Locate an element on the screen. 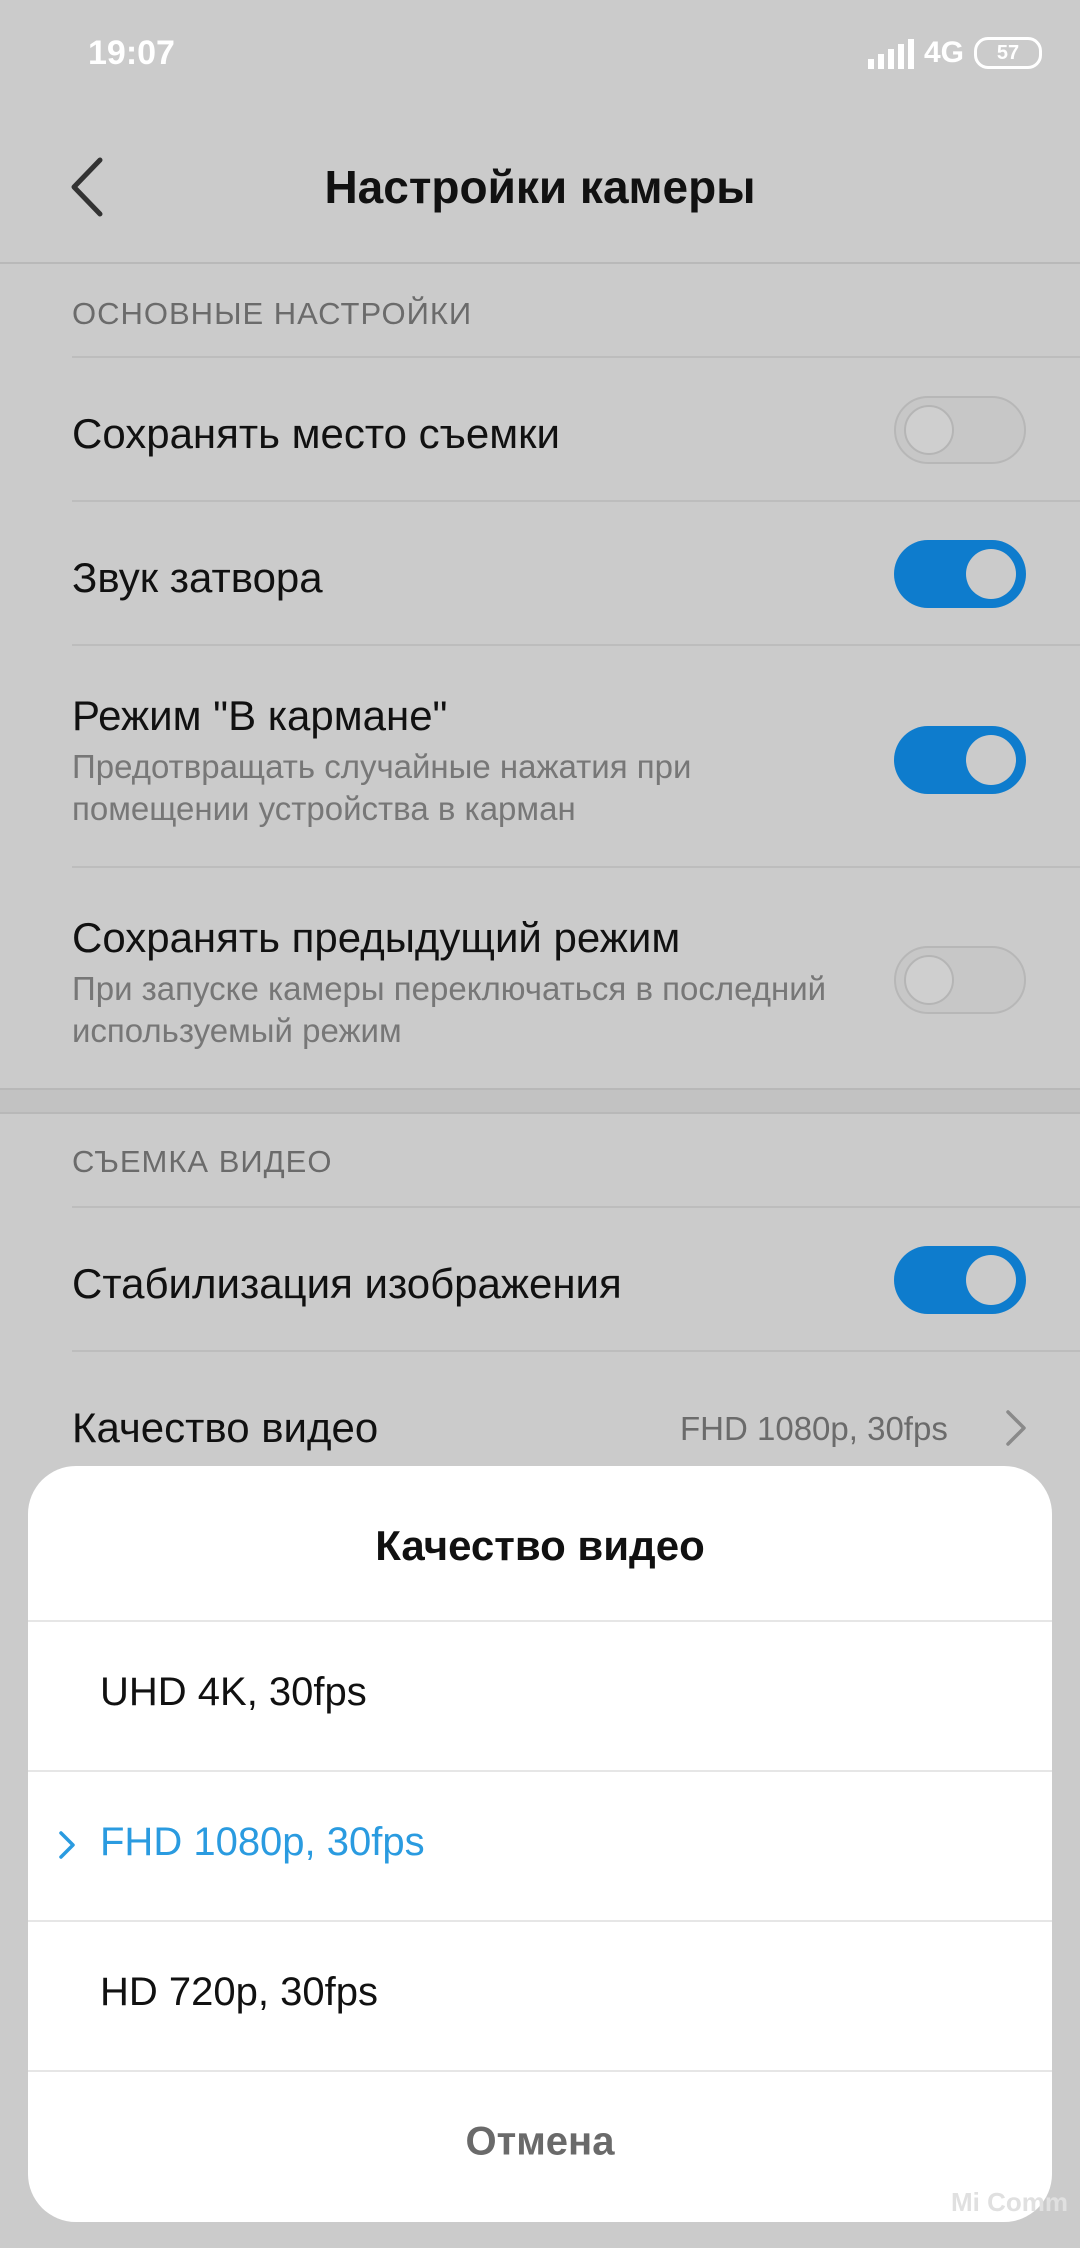  setting-title: Качество видео is located at coordinates (225, 1427).